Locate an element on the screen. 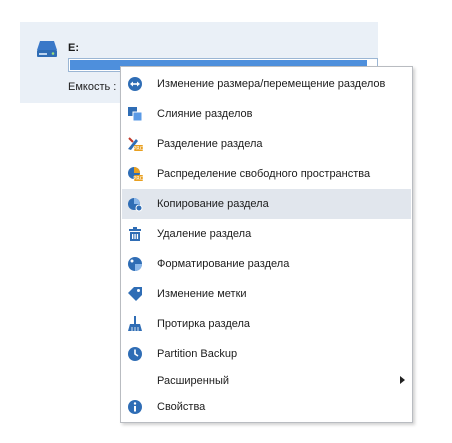 The width and height of the screenshot is (452, 443). menu-item-format: Форматирование раздела is located at coordinates (266, 264).